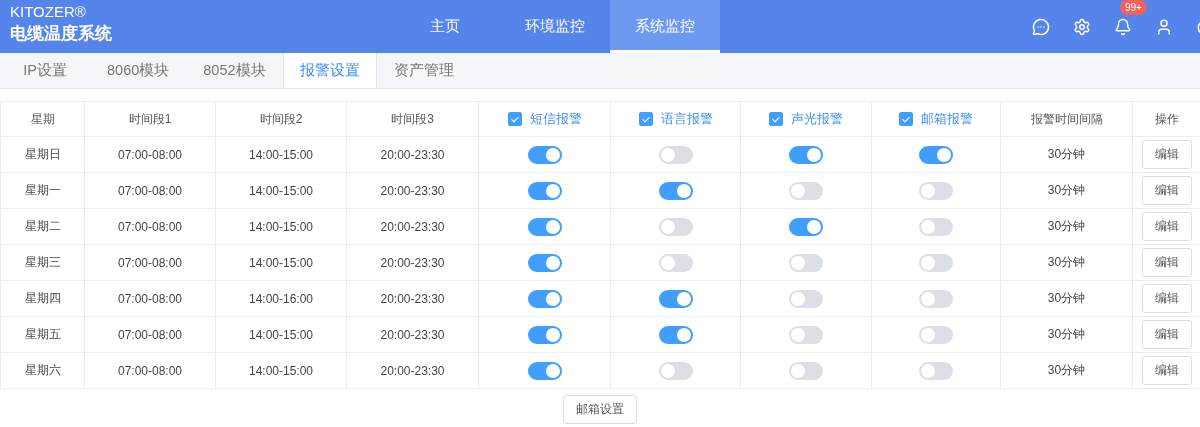 The height and width of the screenshot is (427, 1200). I want to click on day-cell: 星期六, so click(42, 370).